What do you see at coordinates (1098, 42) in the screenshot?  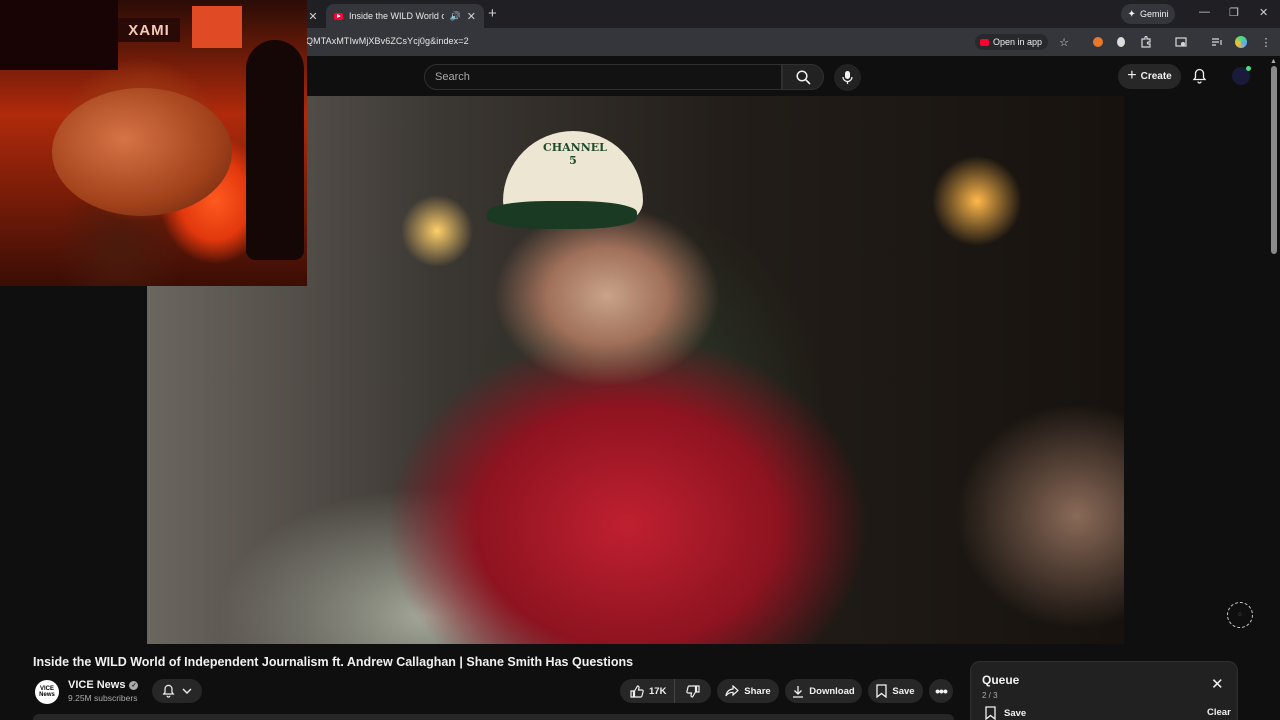 I see `extension-orange-icon` at bounding box center [1098, 42].